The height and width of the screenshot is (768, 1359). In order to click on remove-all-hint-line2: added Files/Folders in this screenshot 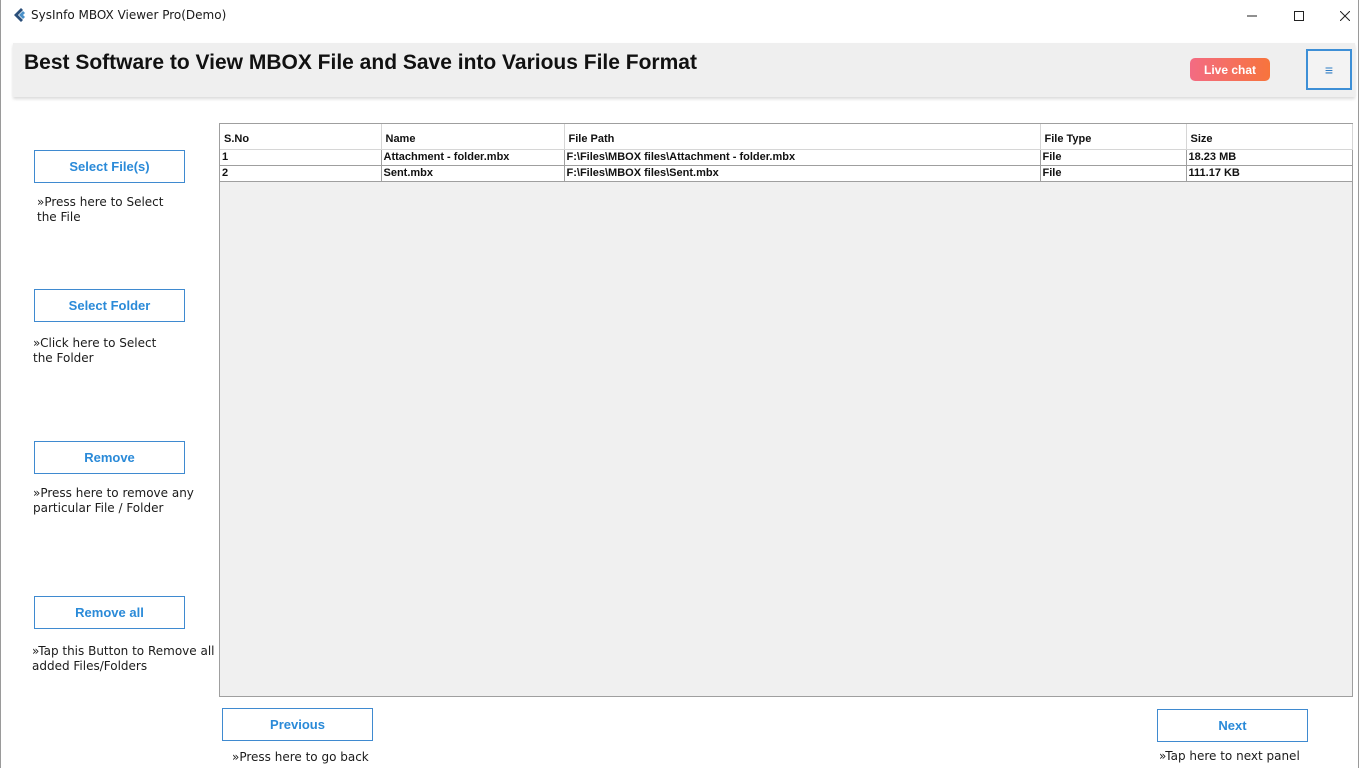, I will do `click(90, 666)`.